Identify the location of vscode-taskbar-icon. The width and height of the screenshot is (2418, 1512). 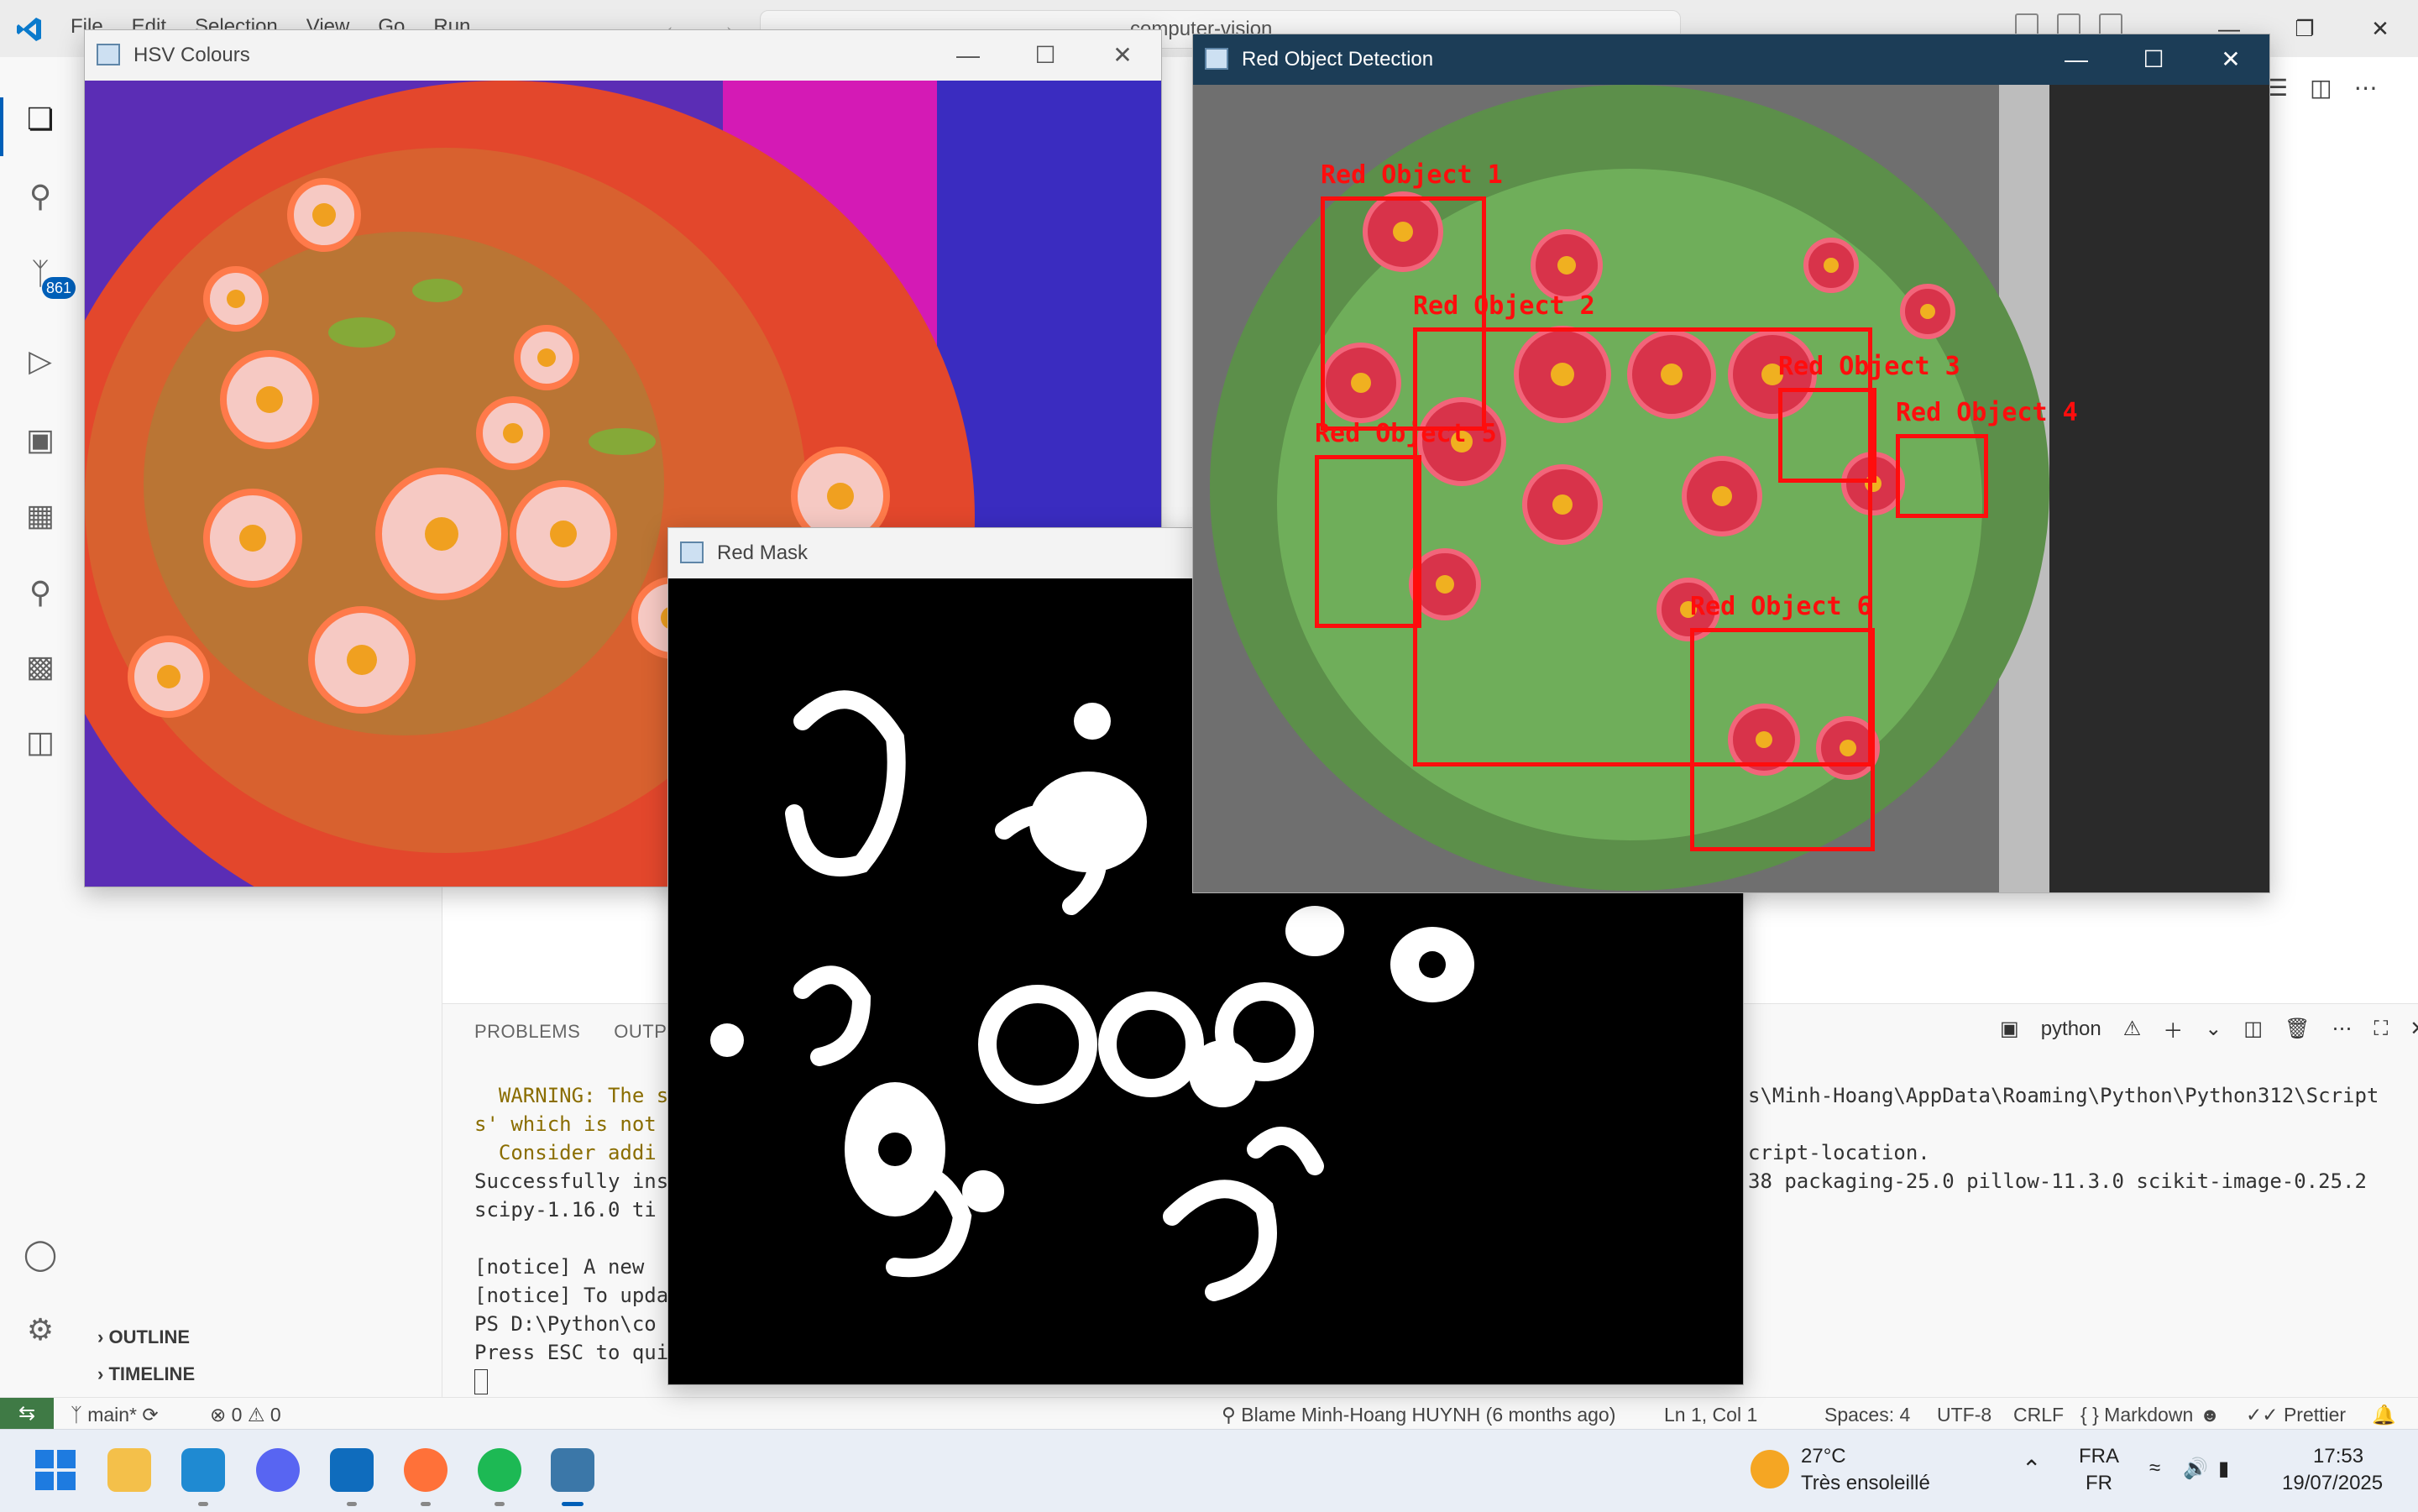
(203, 1470).